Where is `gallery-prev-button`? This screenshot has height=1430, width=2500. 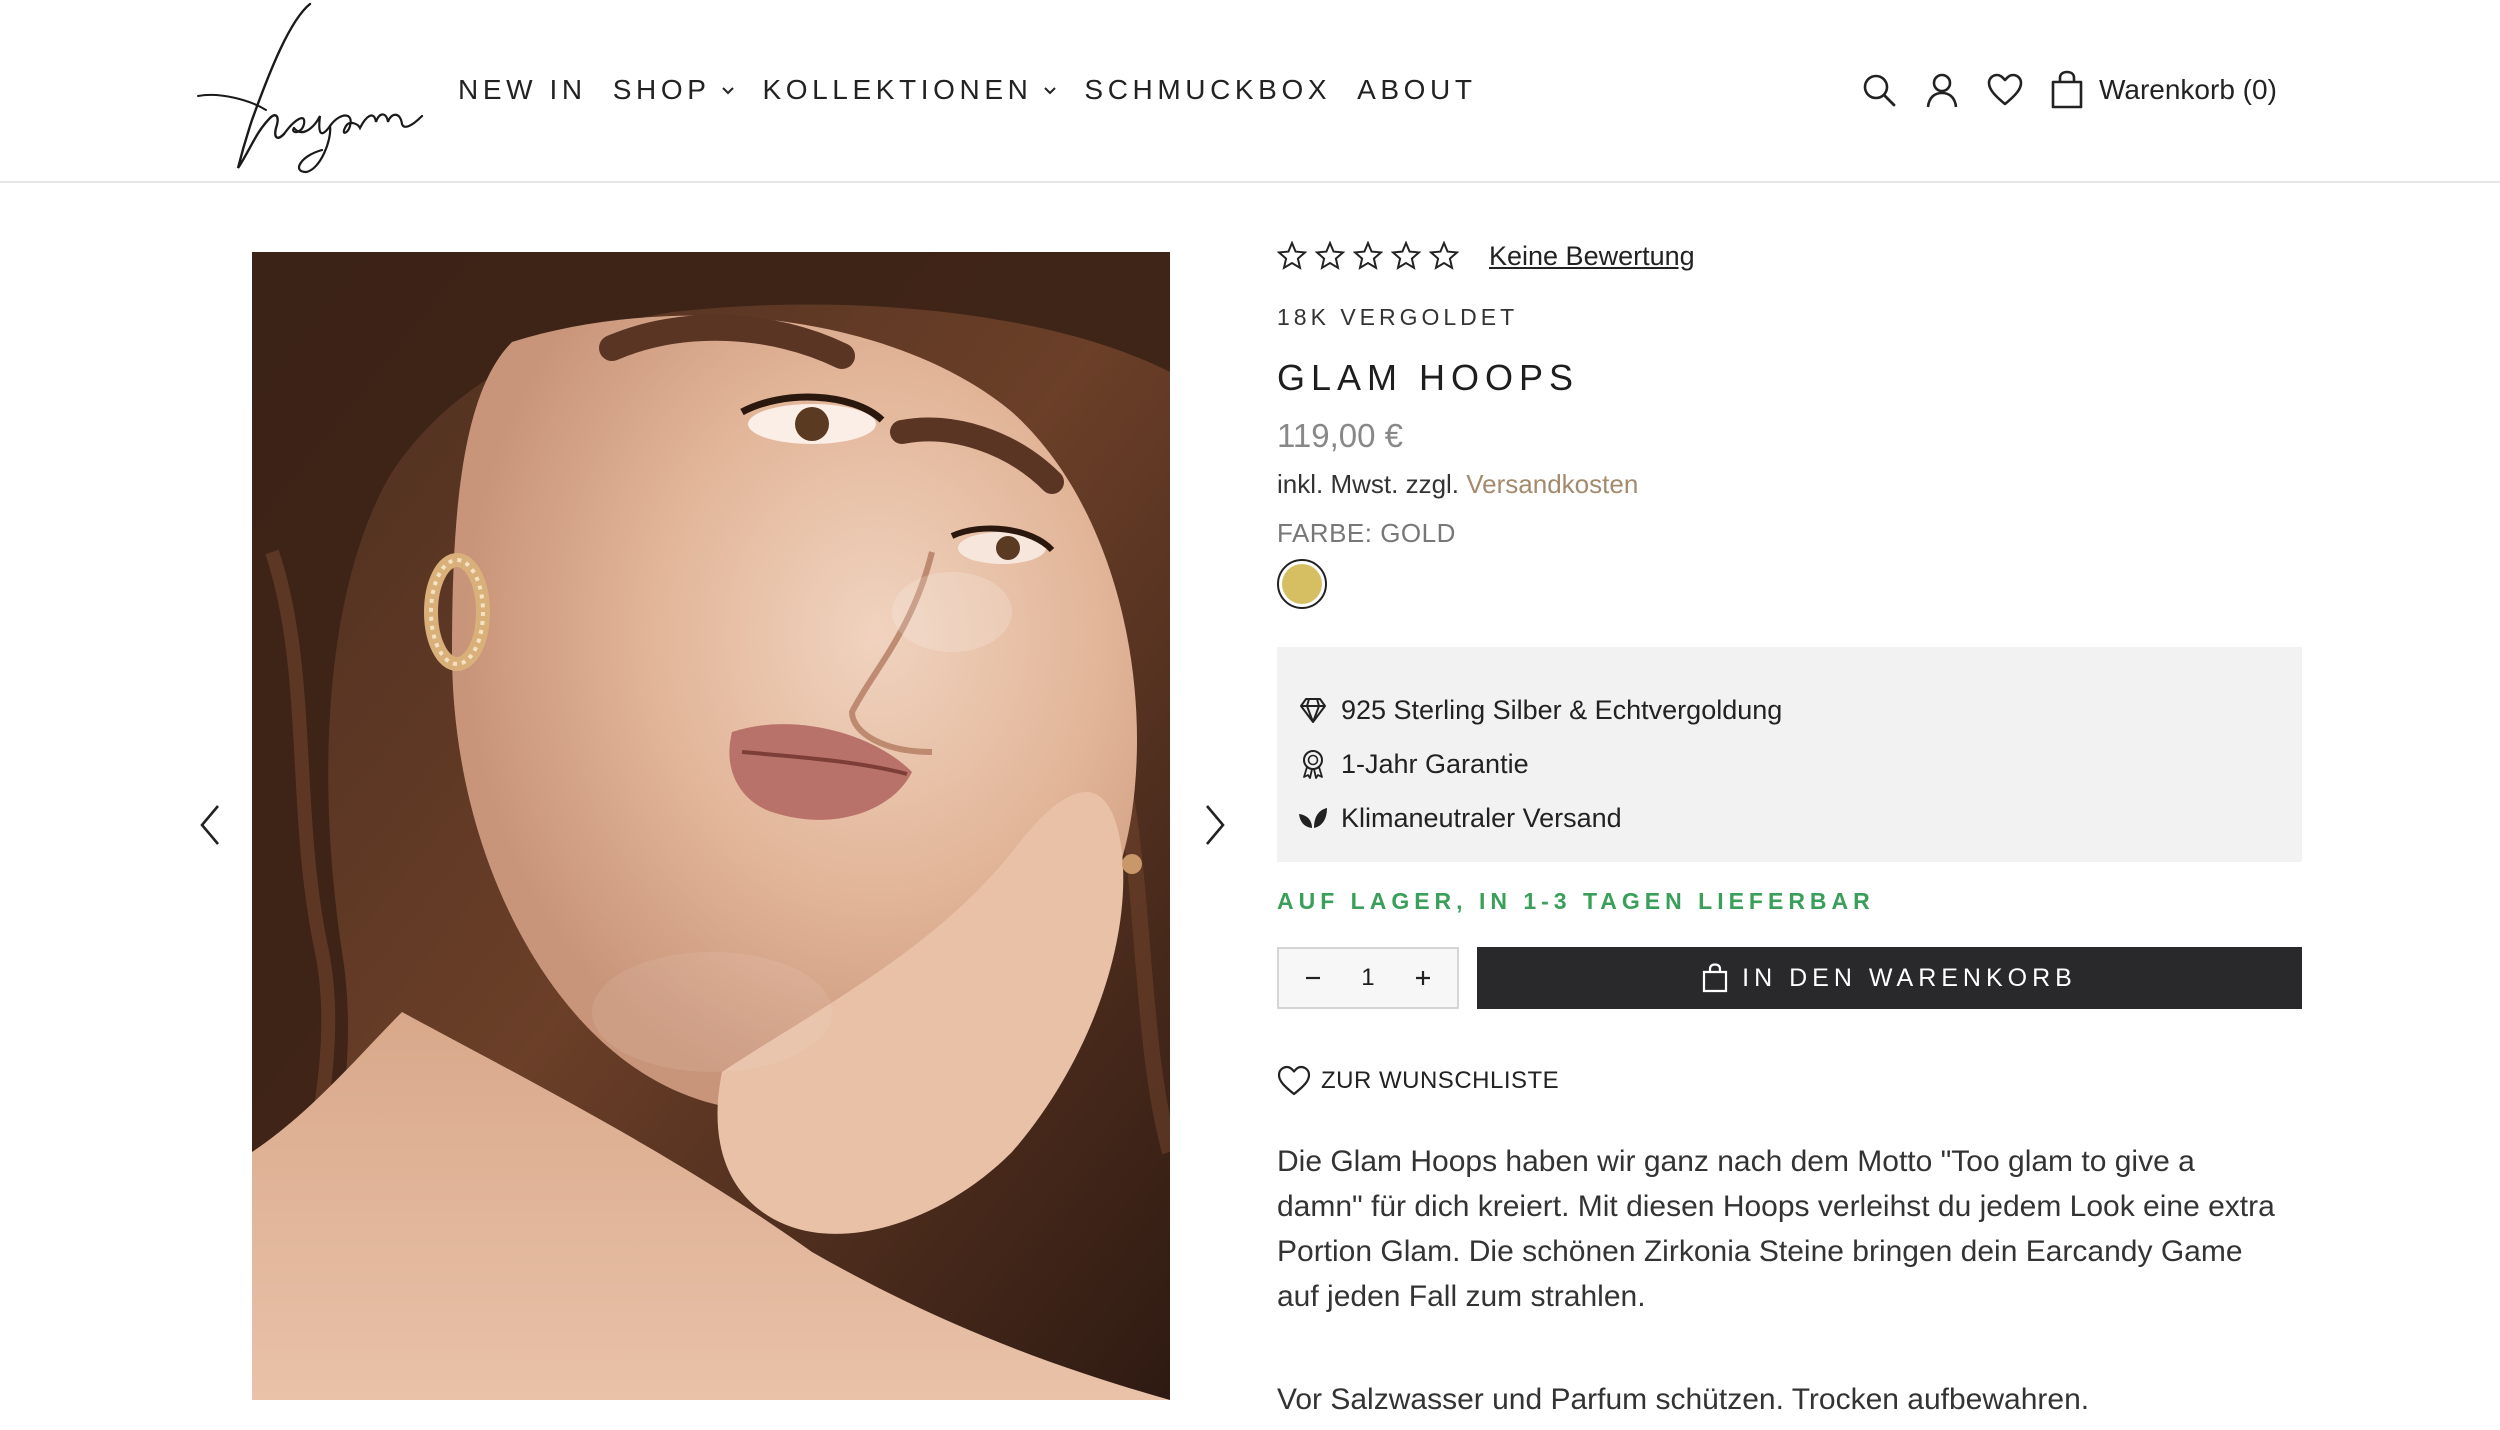 gallery-prev-button is located at coordinates (210, 825).